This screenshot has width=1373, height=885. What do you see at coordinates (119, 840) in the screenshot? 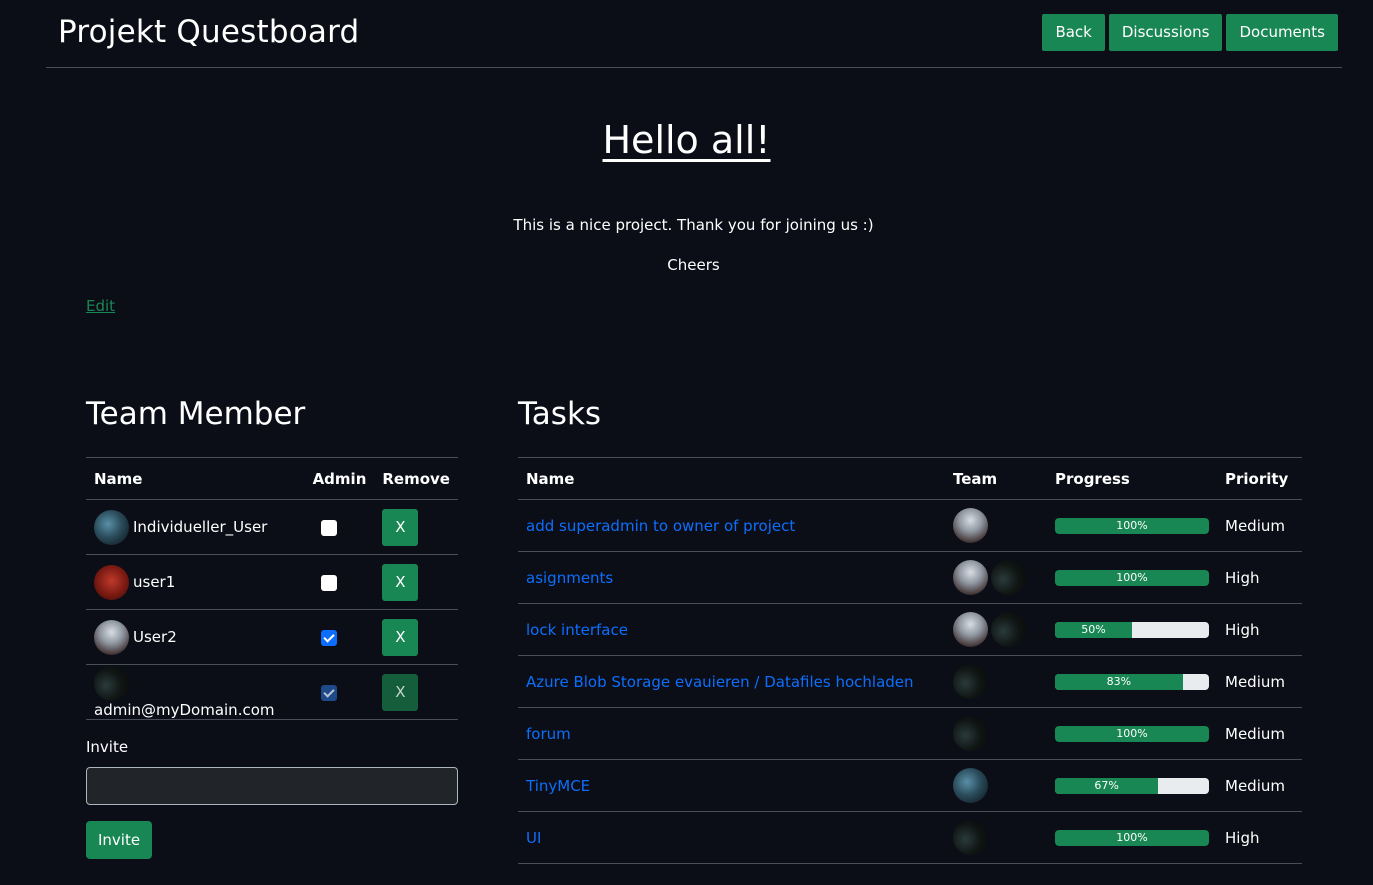
I see `invite-button: Invite` at bounding box center [119, 840].